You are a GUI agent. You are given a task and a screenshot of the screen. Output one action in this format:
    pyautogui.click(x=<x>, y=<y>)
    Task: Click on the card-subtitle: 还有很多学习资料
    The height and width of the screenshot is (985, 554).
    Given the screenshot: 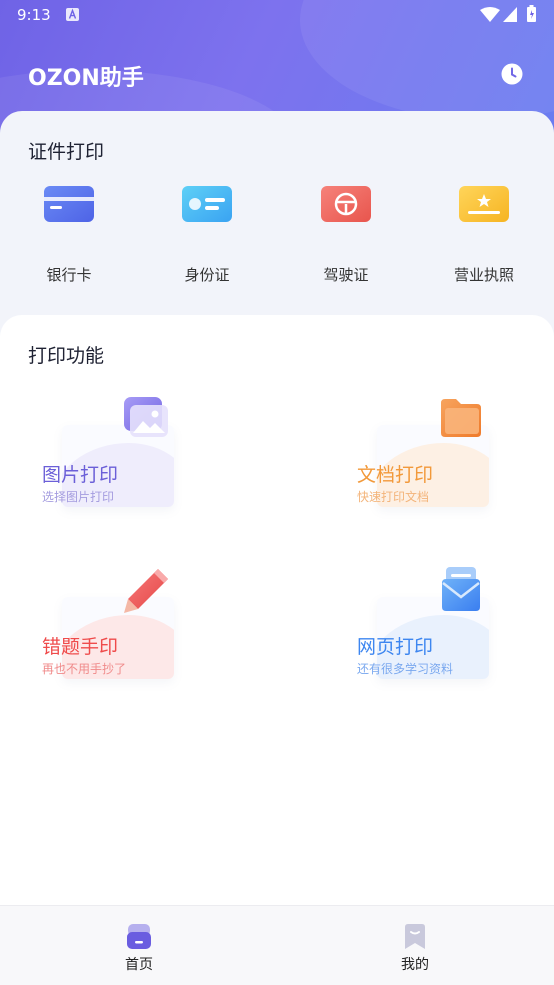 What is the action you would take?
    pyautogui.click(x=405, y=669)
    